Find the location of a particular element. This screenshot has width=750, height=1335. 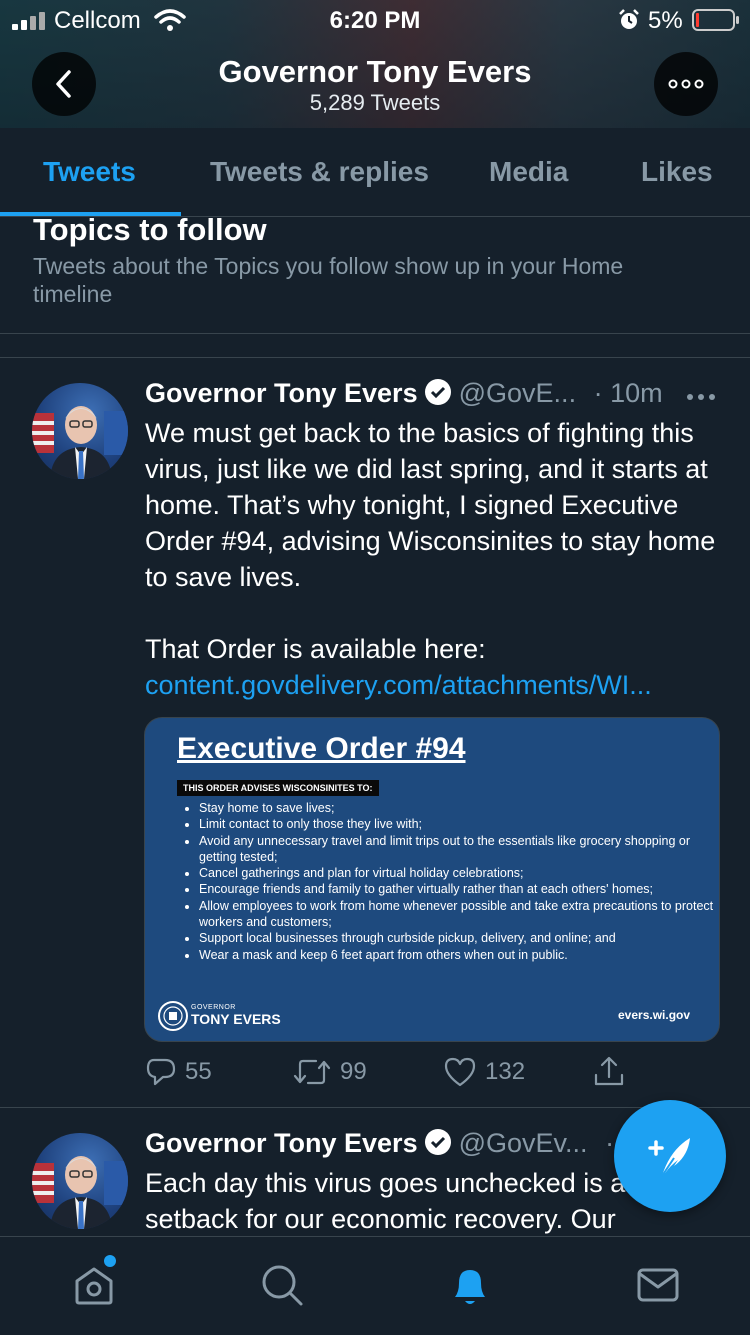

card-subtitle: THIS ORDER ADVISES WISCONSINITES TO: is located at coordinates (278, 788).